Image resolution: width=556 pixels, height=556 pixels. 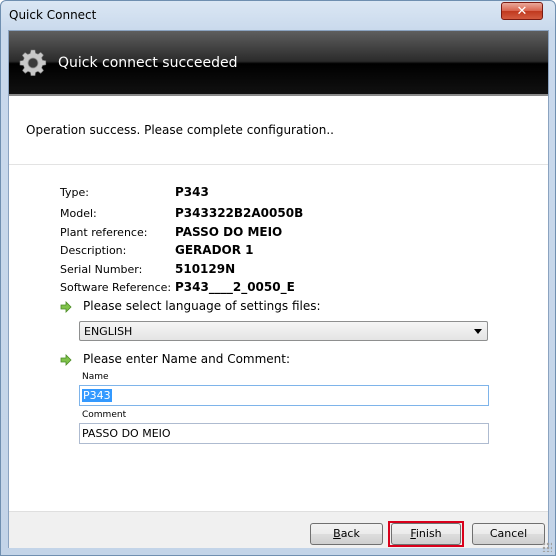 I want to click on divider, so click(x=278, y=164).